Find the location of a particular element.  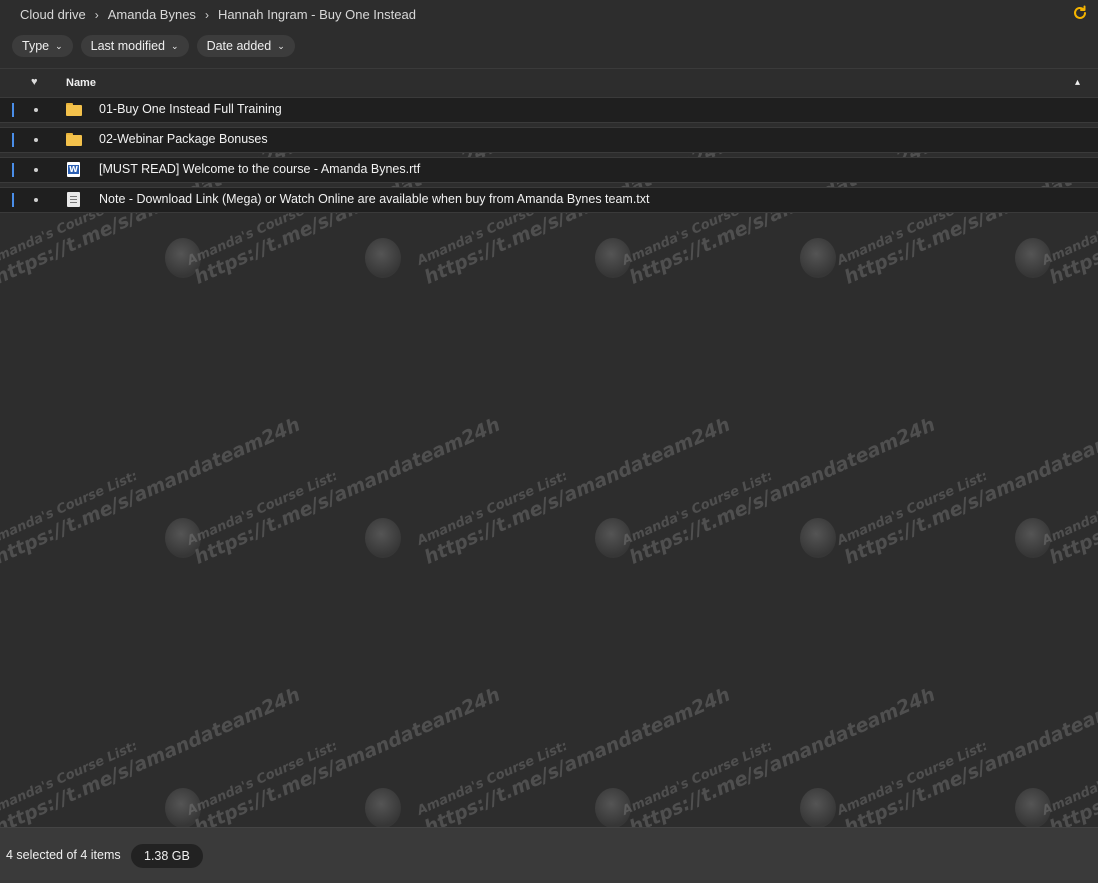

refresh-icon is located at coordinates (1080, 13).